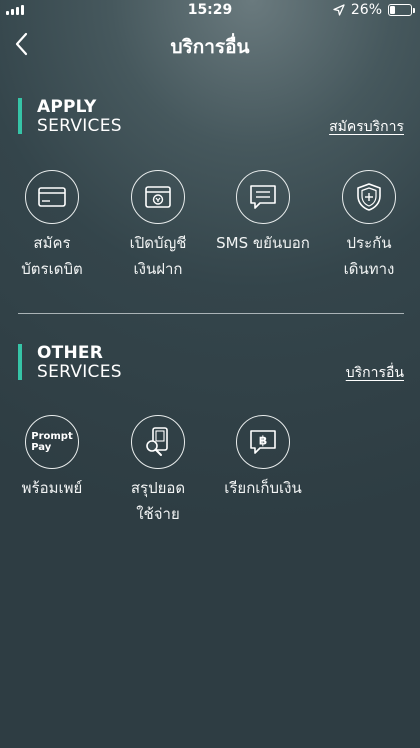 The height and width of the screenshot is (748, 420). What do you see at coordinates (263, 488) in the screenshot?
I see `tile-label: เรียกเก็บเงิน` at bounding box center [263, 488].